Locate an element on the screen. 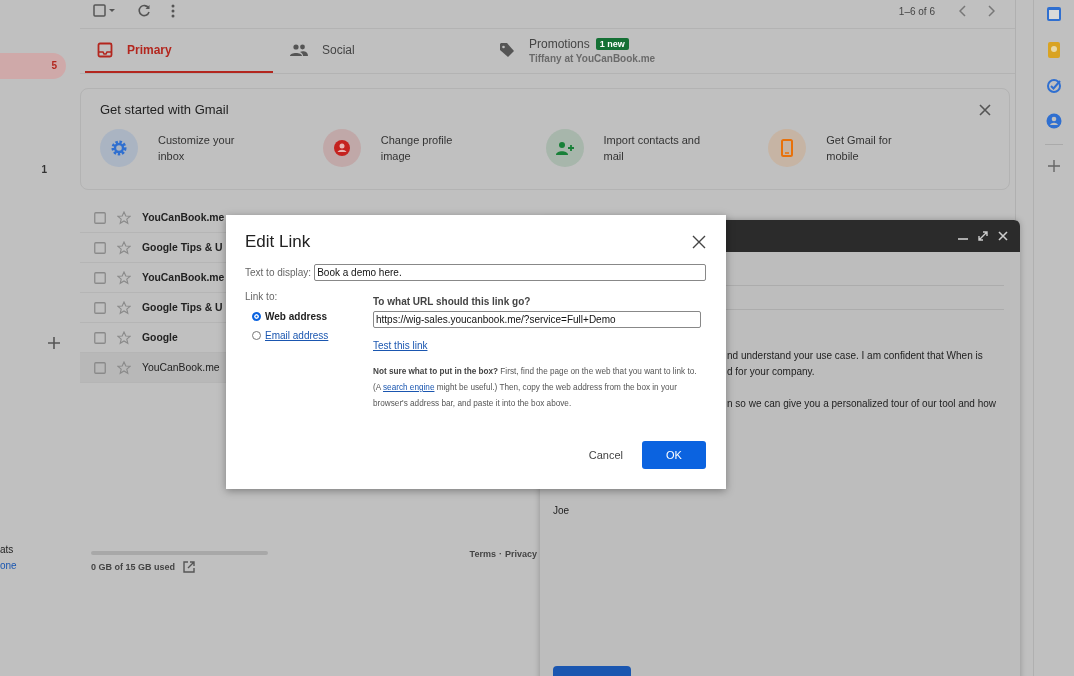 Image resolution: width=1074 pixels, height=676 pixels. setup-label: Change profile image is located at coordinates (430, 148).